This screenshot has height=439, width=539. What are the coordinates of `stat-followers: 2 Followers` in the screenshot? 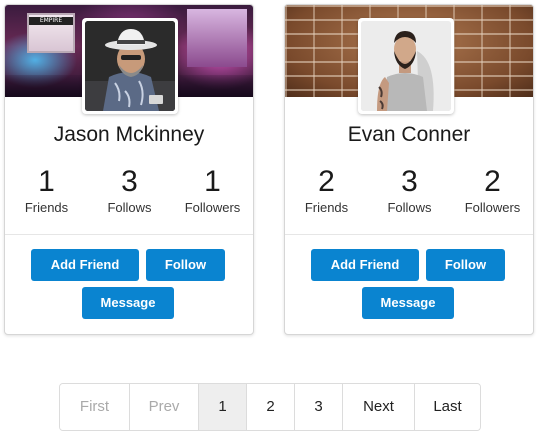 It's located at (492, 191).